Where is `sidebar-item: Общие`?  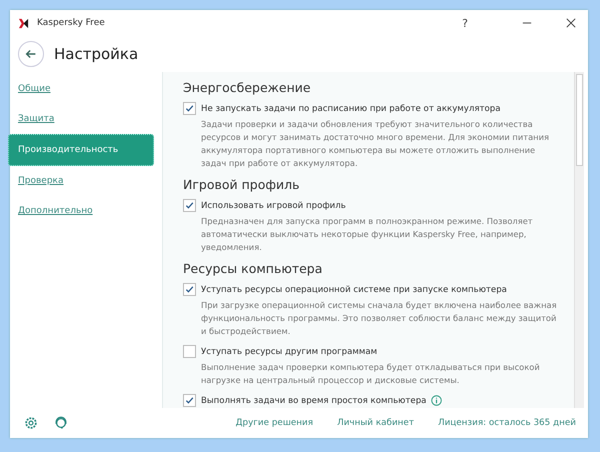
sidebar-item: Общие is located at coordinates (82, 89).